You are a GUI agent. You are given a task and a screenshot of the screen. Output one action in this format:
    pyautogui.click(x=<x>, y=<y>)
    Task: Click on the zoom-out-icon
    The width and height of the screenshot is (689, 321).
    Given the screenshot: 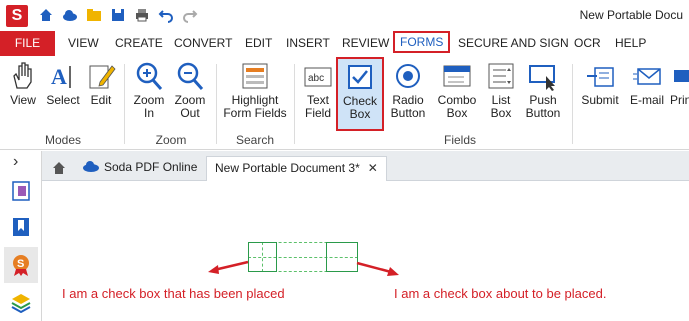 What is the action you would take?
    pyautogui.click(x=190, y=76)
    